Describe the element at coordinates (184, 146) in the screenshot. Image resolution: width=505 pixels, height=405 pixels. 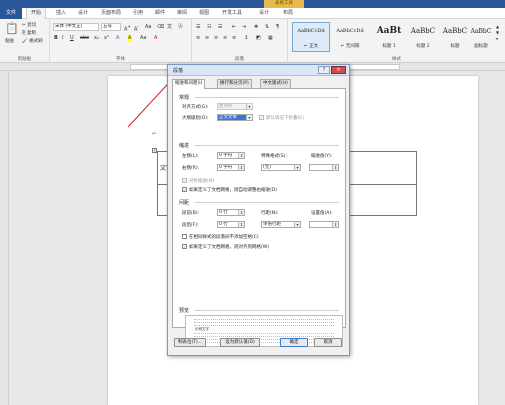
I see `indent-heading: 缩进` at that location.